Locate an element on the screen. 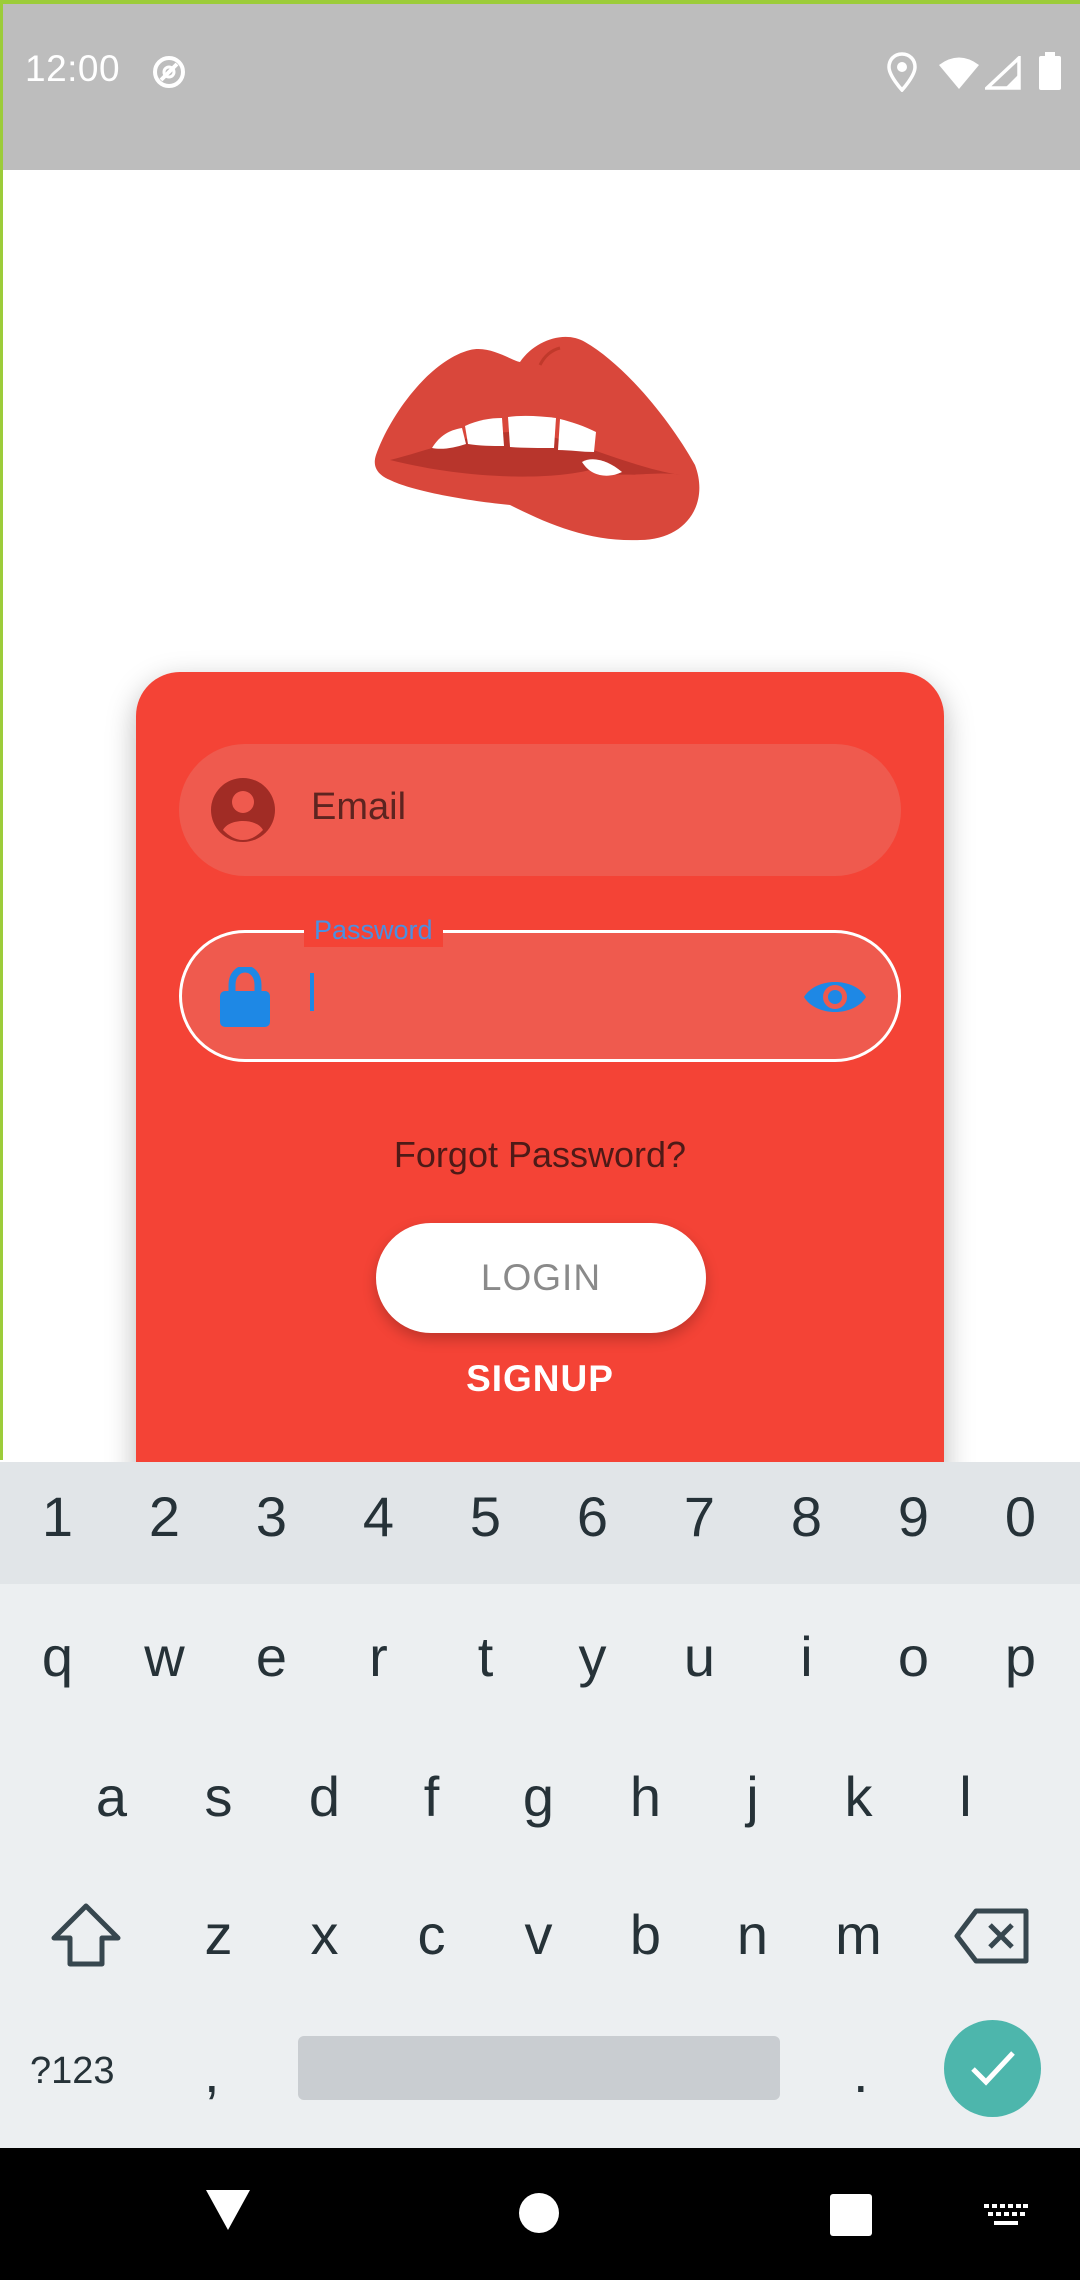 The width and height of the screenshot is (1080, 2280). password-label: Password is located at coordinates (373, 930).